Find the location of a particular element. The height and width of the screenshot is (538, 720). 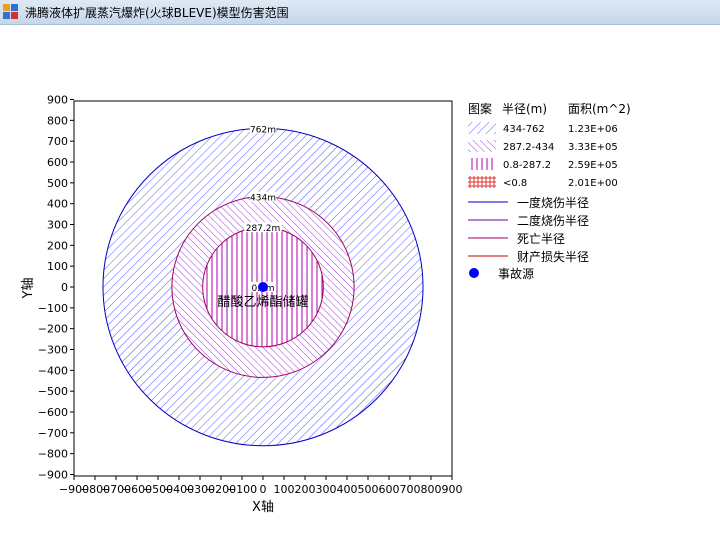

y-tick-label: 900 is located at coordinates (57, 100).